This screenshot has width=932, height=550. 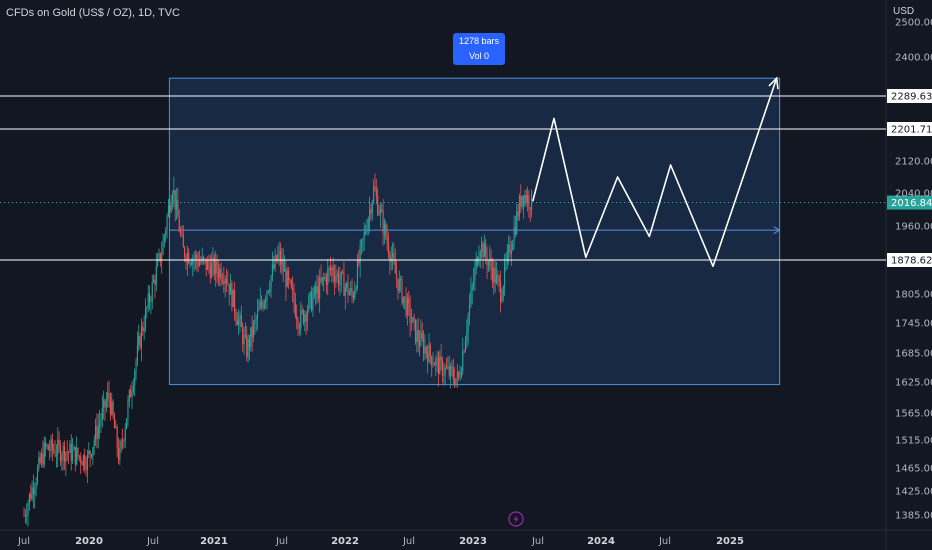 I want to click on y-tick-label: 2500.00, so click(x=913, y=23).